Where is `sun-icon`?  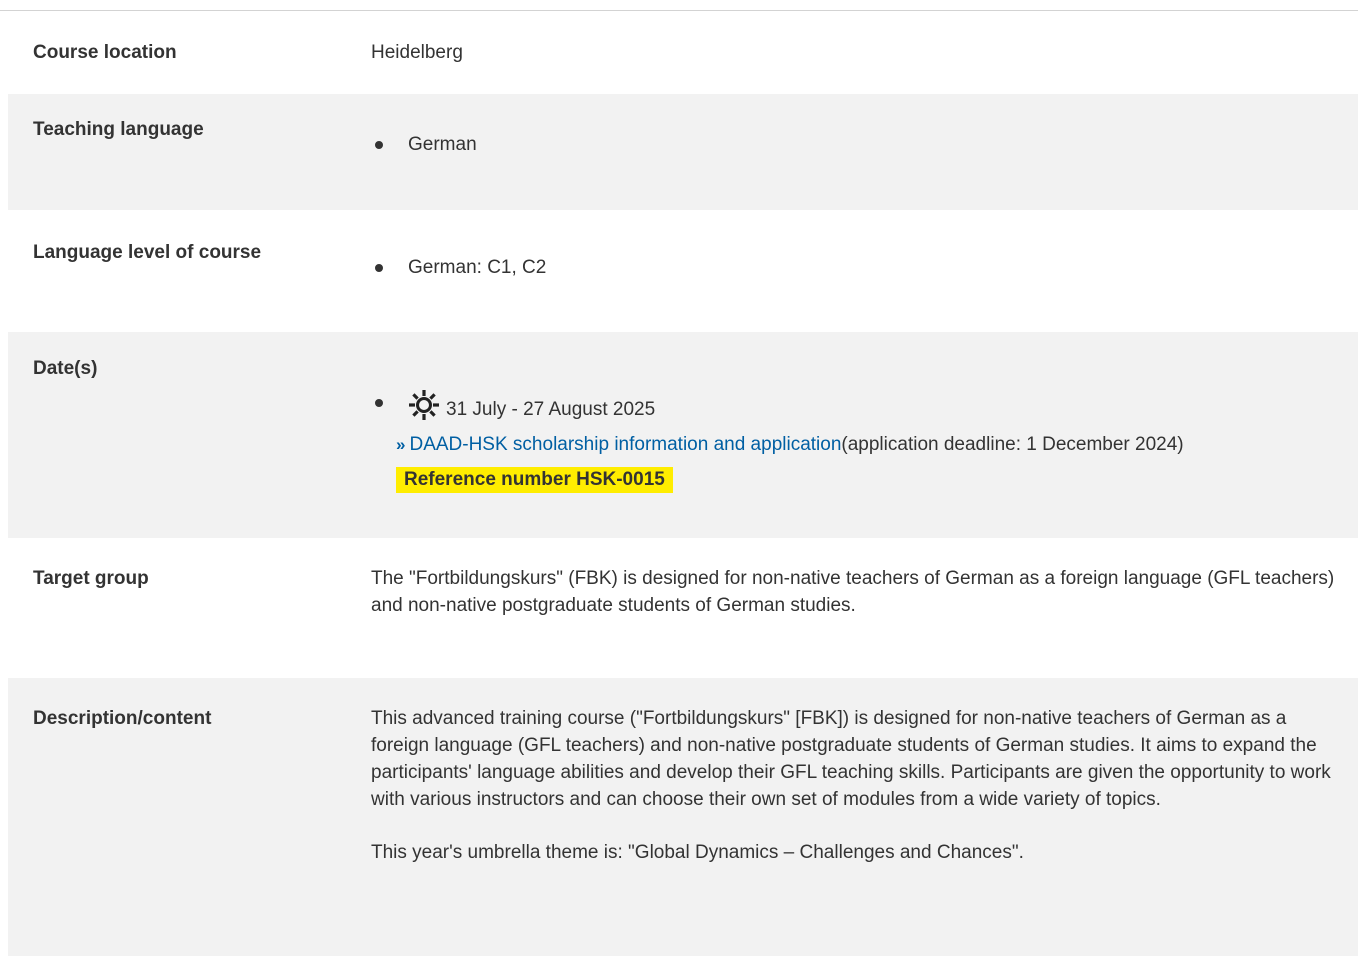
sun-icon is located at coordinates (424, 409).